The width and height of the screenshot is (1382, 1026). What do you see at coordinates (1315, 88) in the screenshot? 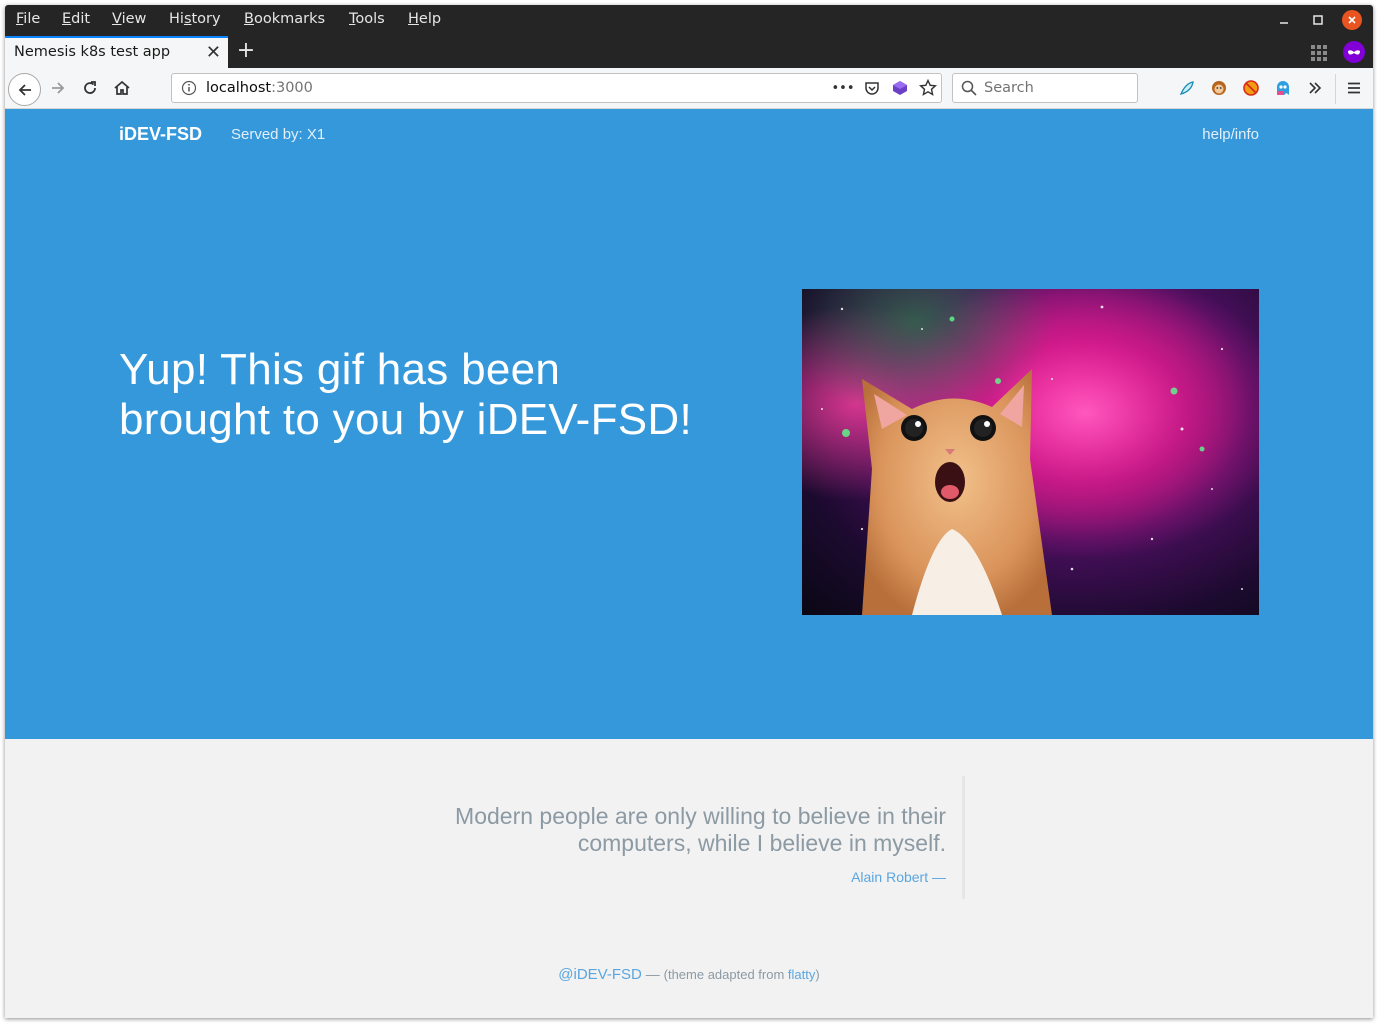
I see `overflow-chevron-icon` at bounding box center [1315, 88].